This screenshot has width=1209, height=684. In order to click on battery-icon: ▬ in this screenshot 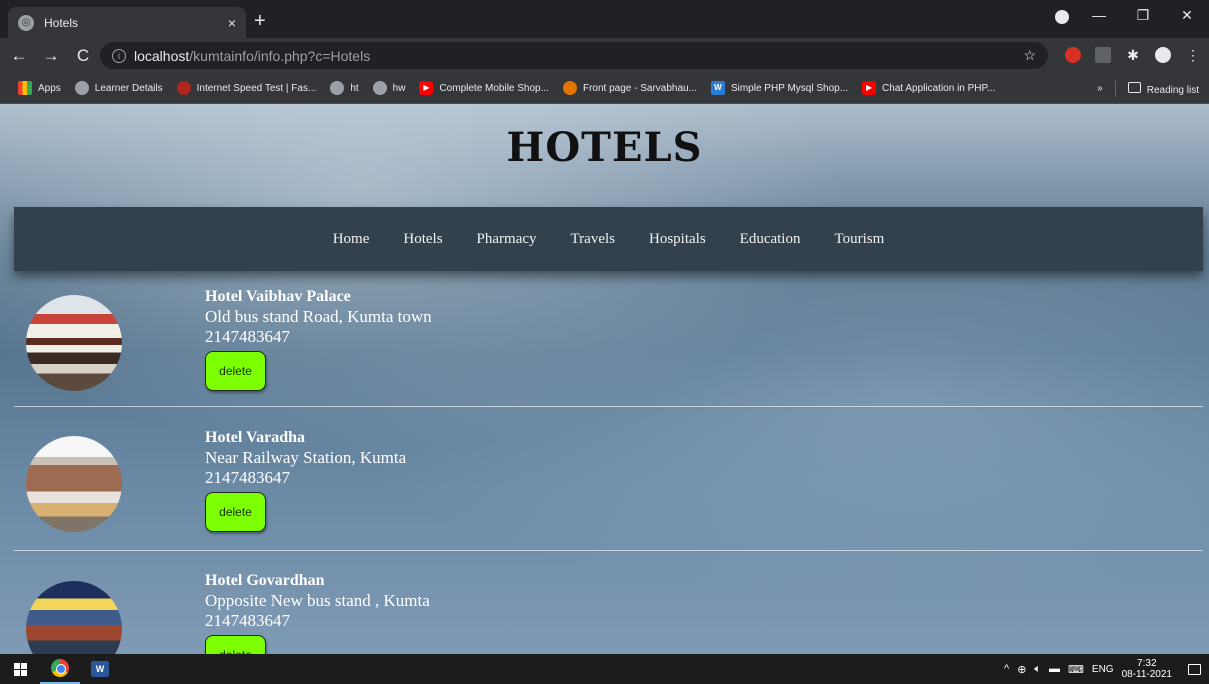, I will do `click(1054, 669)`.